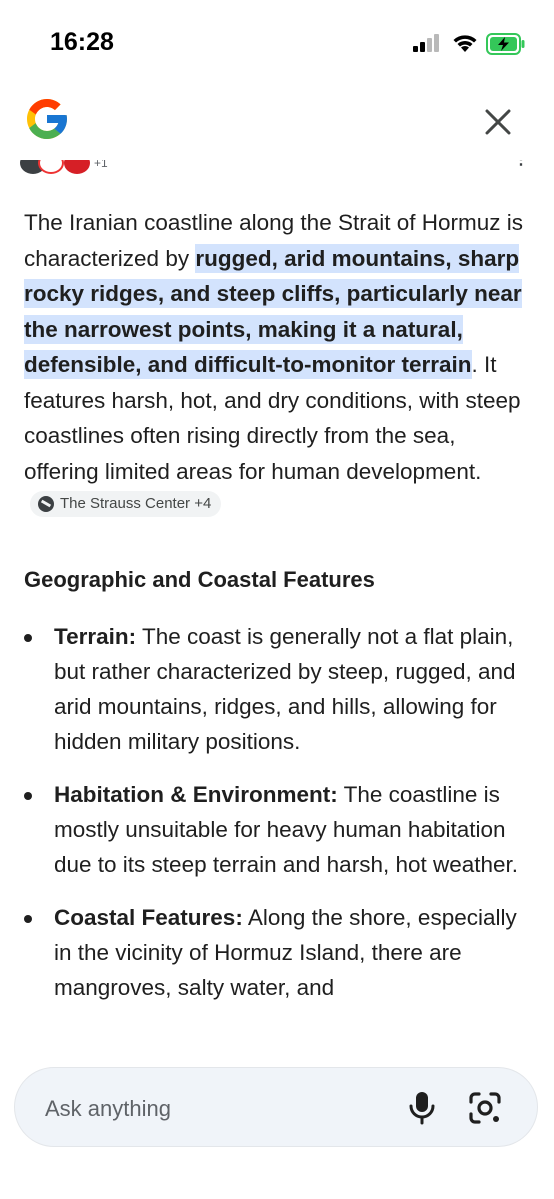 The image size is (554, 1199). I want to click on google-g-logo, so click(47, 121).